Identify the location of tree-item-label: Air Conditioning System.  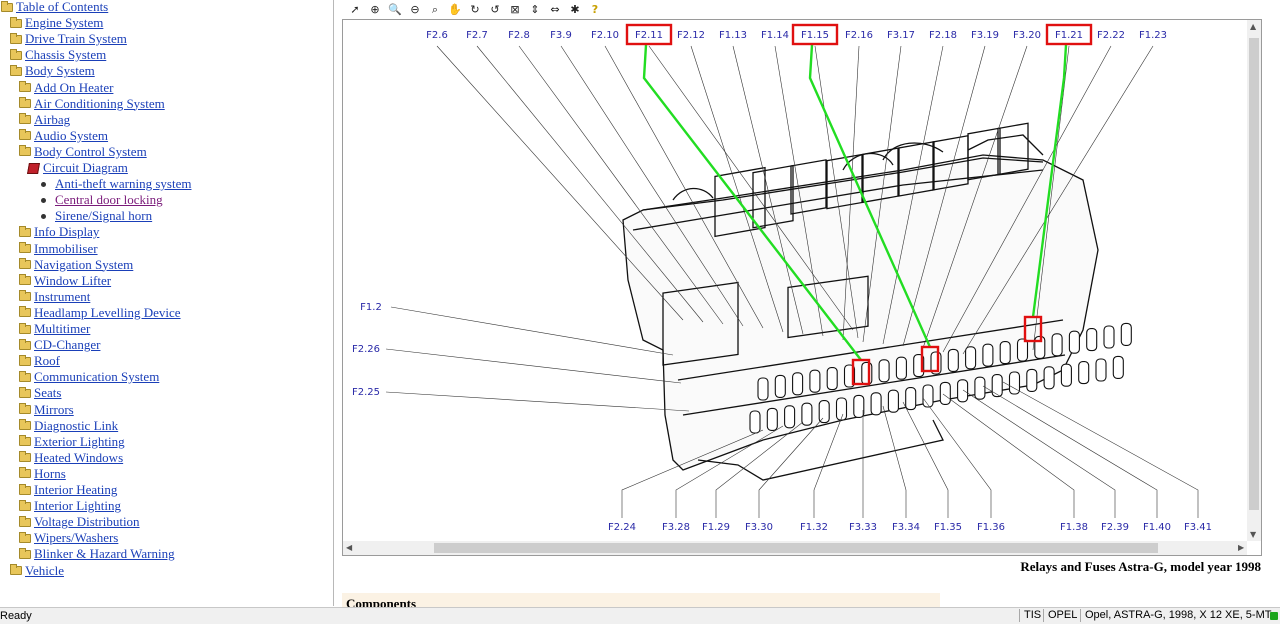
(99, 103).